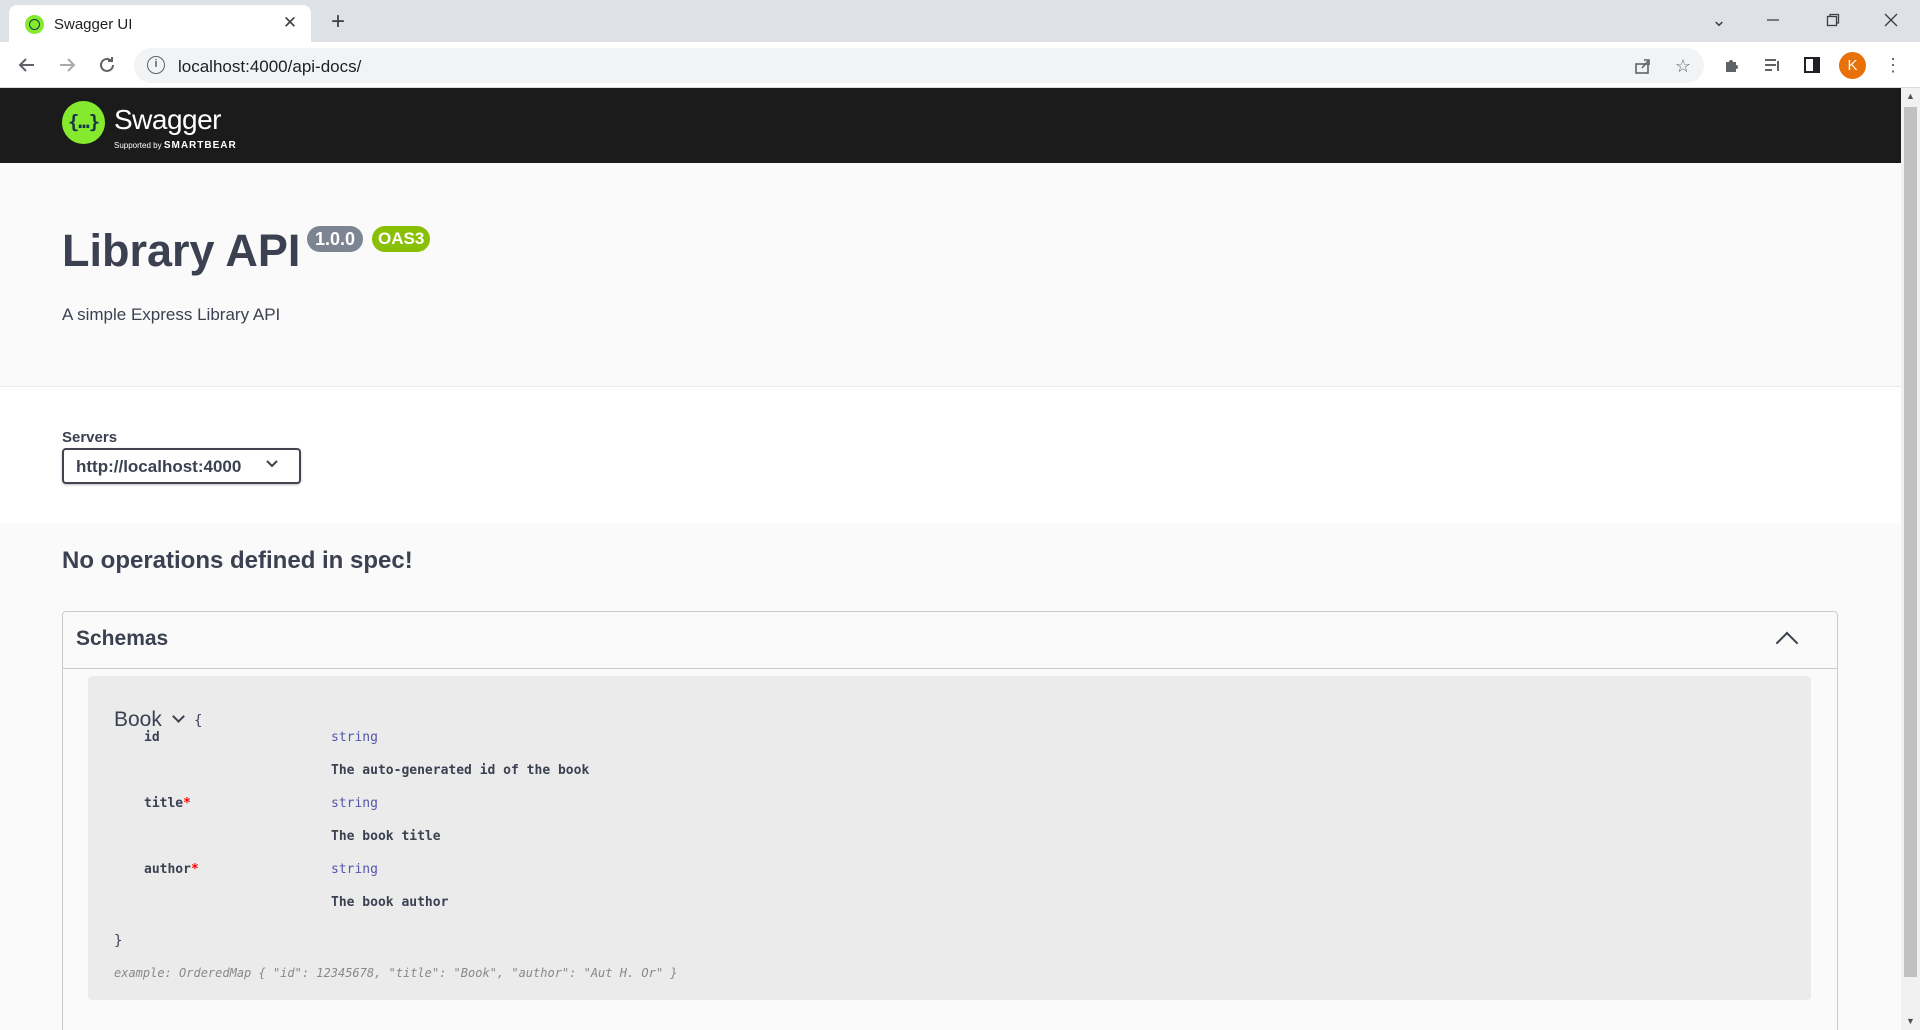 The height and width of the screenshot is (1030, 1920). What do you see at coordinates (401, 239) in the screenshot?
I see `oas-badge: OAS3` at bounding box center [401, 239].